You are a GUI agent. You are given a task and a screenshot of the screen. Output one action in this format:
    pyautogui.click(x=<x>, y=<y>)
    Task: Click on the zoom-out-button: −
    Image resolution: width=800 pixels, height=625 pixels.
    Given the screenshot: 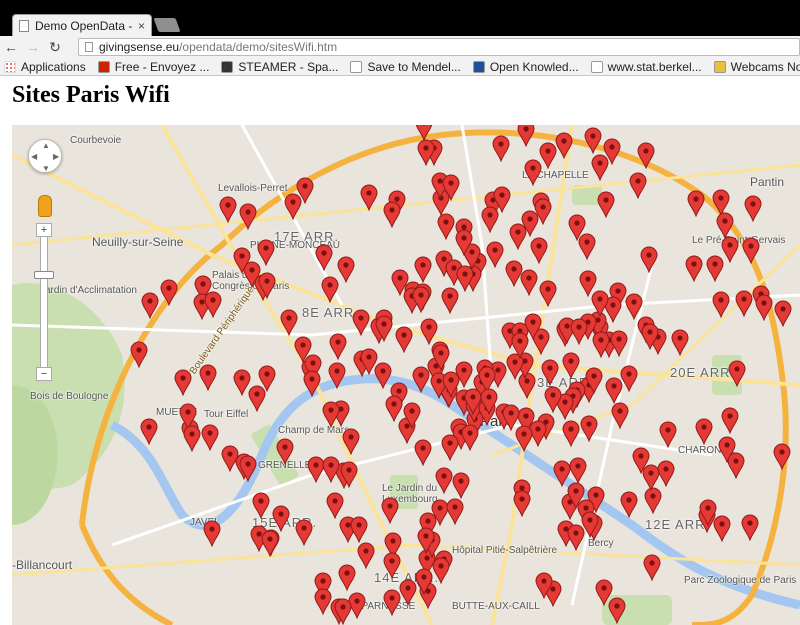 What is the action you would take?
    pyautogui.click(x=44, y=374)
    